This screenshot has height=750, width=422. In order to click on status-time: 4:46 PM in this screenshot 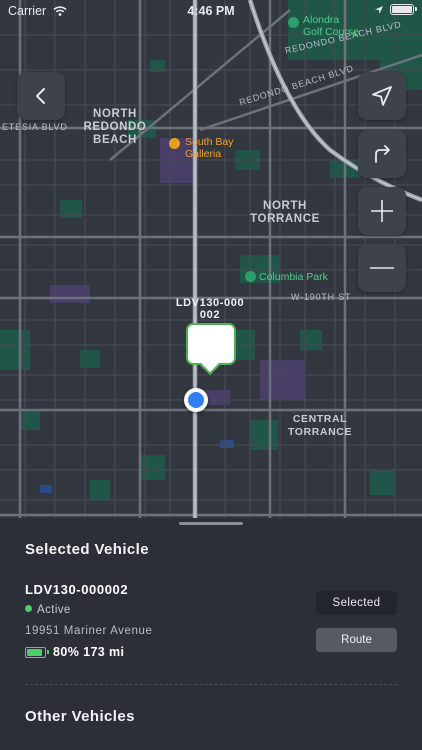, I will do `click(211, 11)`.